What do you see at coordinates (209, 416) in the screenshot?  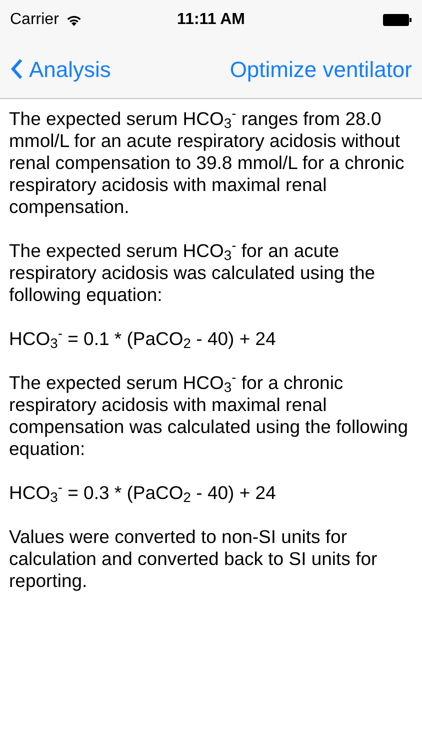 I see `body-paragraph: The expected serum HCO$_{3}$$^{-}$ for a chronic respiratory acidosis with maximal renal compensation was calculated using the following equation:` at bounding box center [209, 416].